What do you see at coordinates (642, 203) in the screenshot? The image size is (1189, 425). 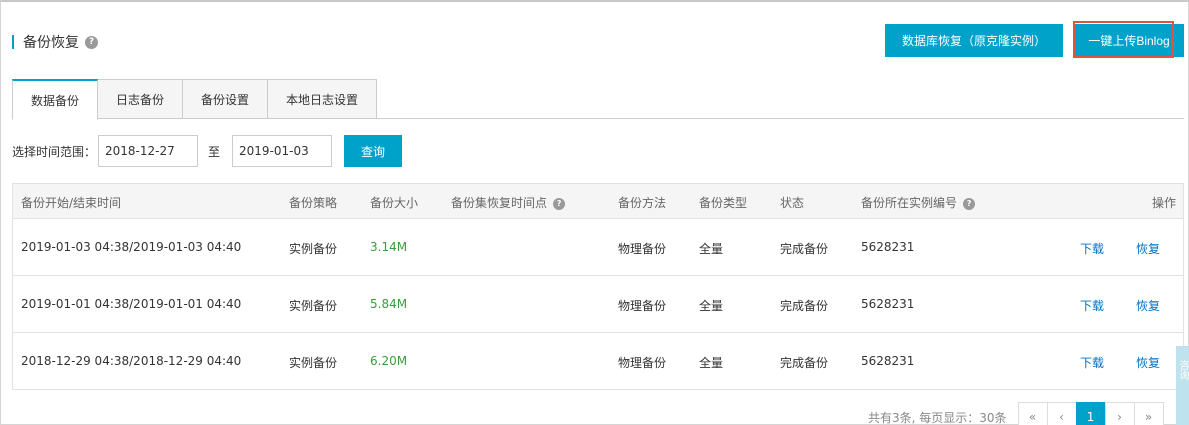 I see `col-header-method: 备份方法` at bounding box center [642, 203].